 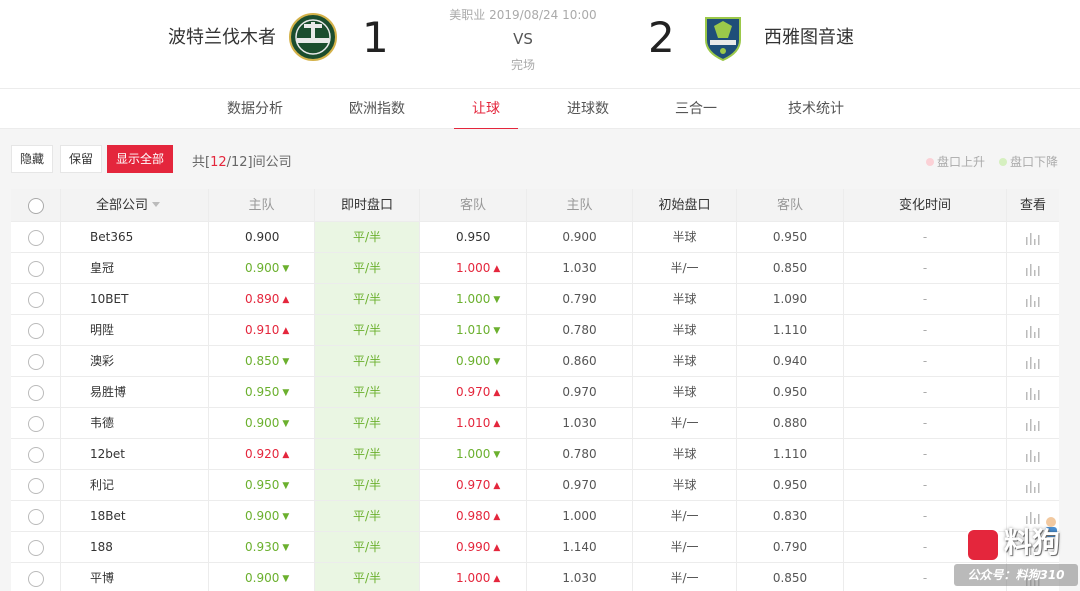 I want to click on live-away-odds: 1.010 ▲, so click(x=473, y=423).